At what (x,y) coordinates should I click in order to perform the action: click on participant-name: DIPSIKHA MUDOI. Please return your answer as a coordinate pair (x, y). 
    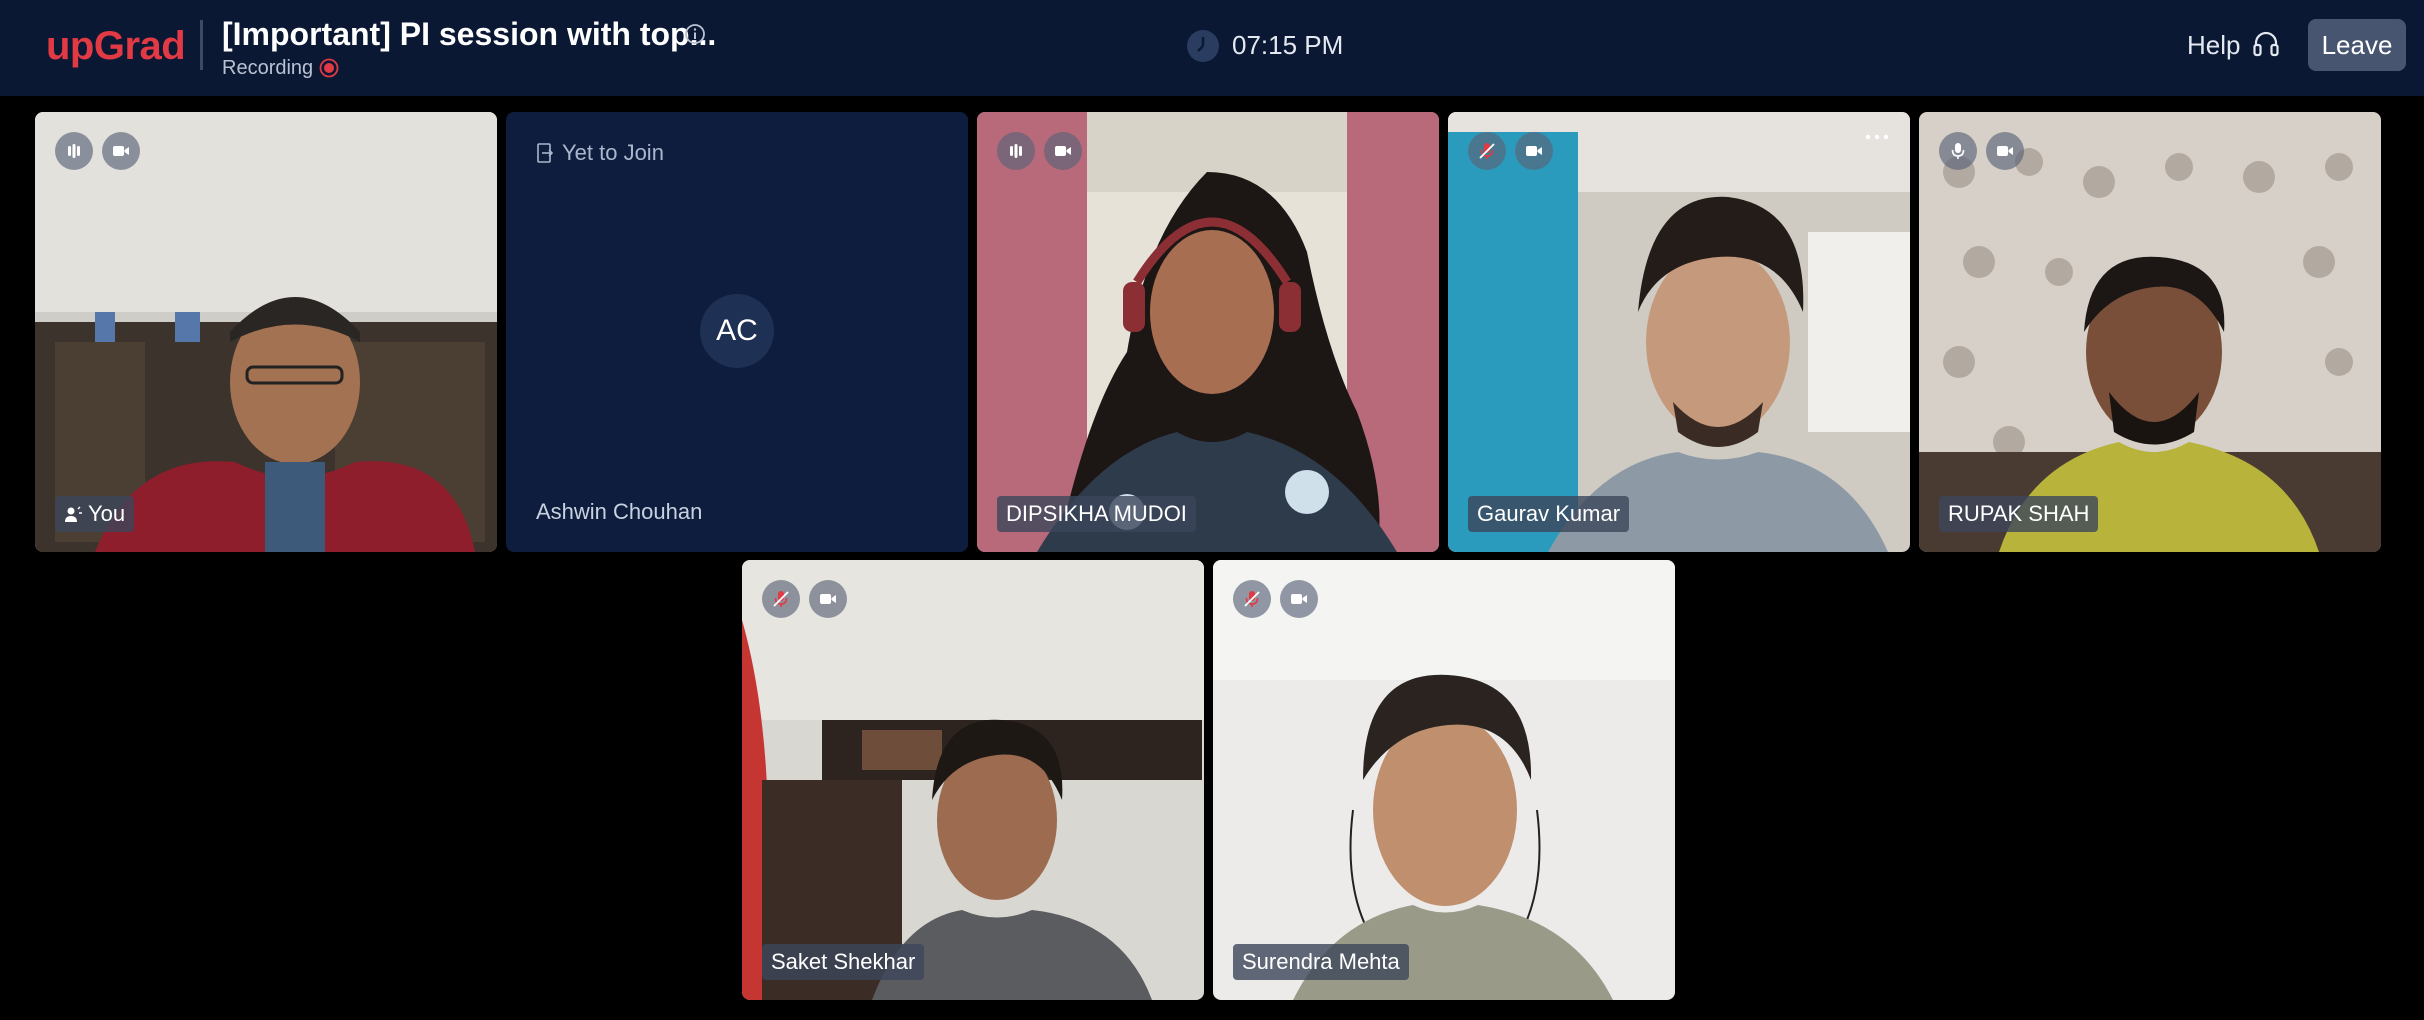
    Looking at the image, I should click on (1096, 513).